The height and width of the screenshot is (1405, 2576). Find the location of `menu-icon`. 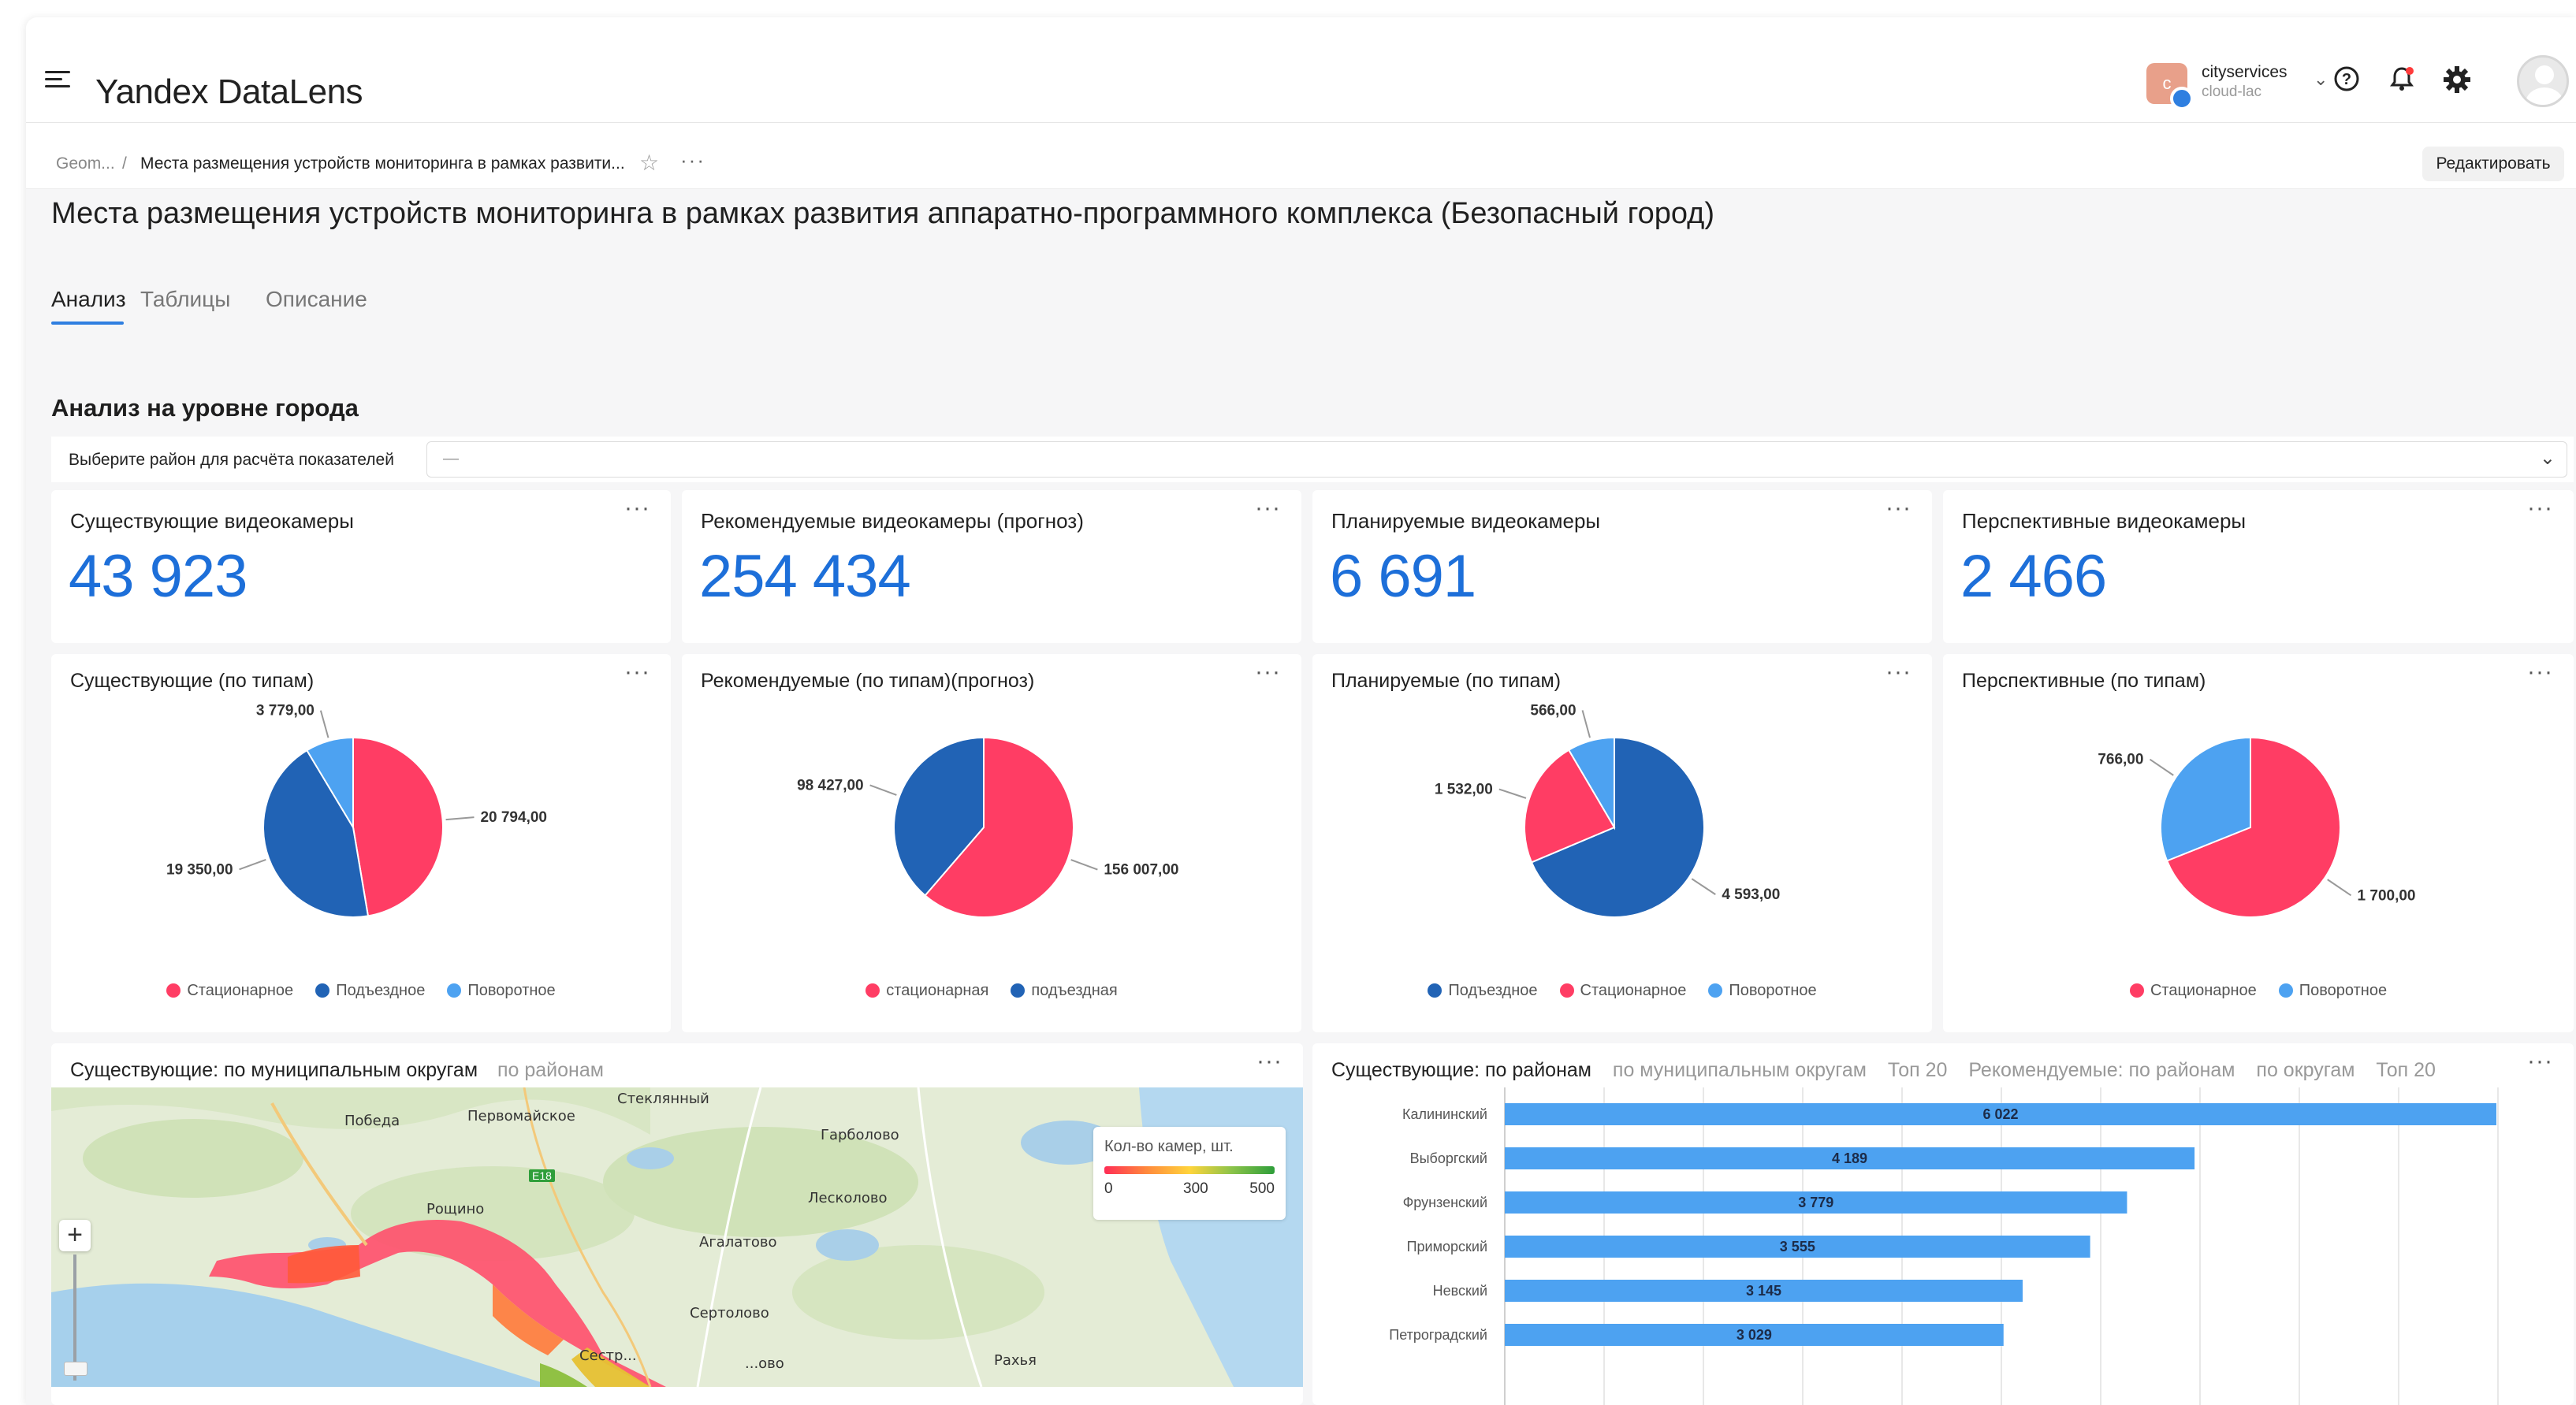

menu-icon is located at coordinates (57, 80).